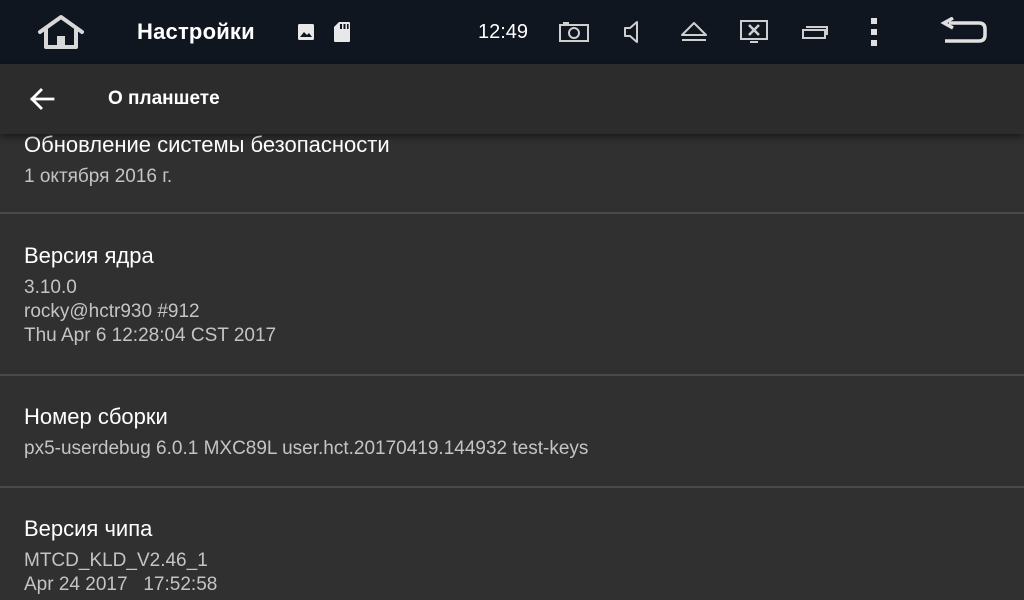  I want to click on back-icon, so click(964, 32).